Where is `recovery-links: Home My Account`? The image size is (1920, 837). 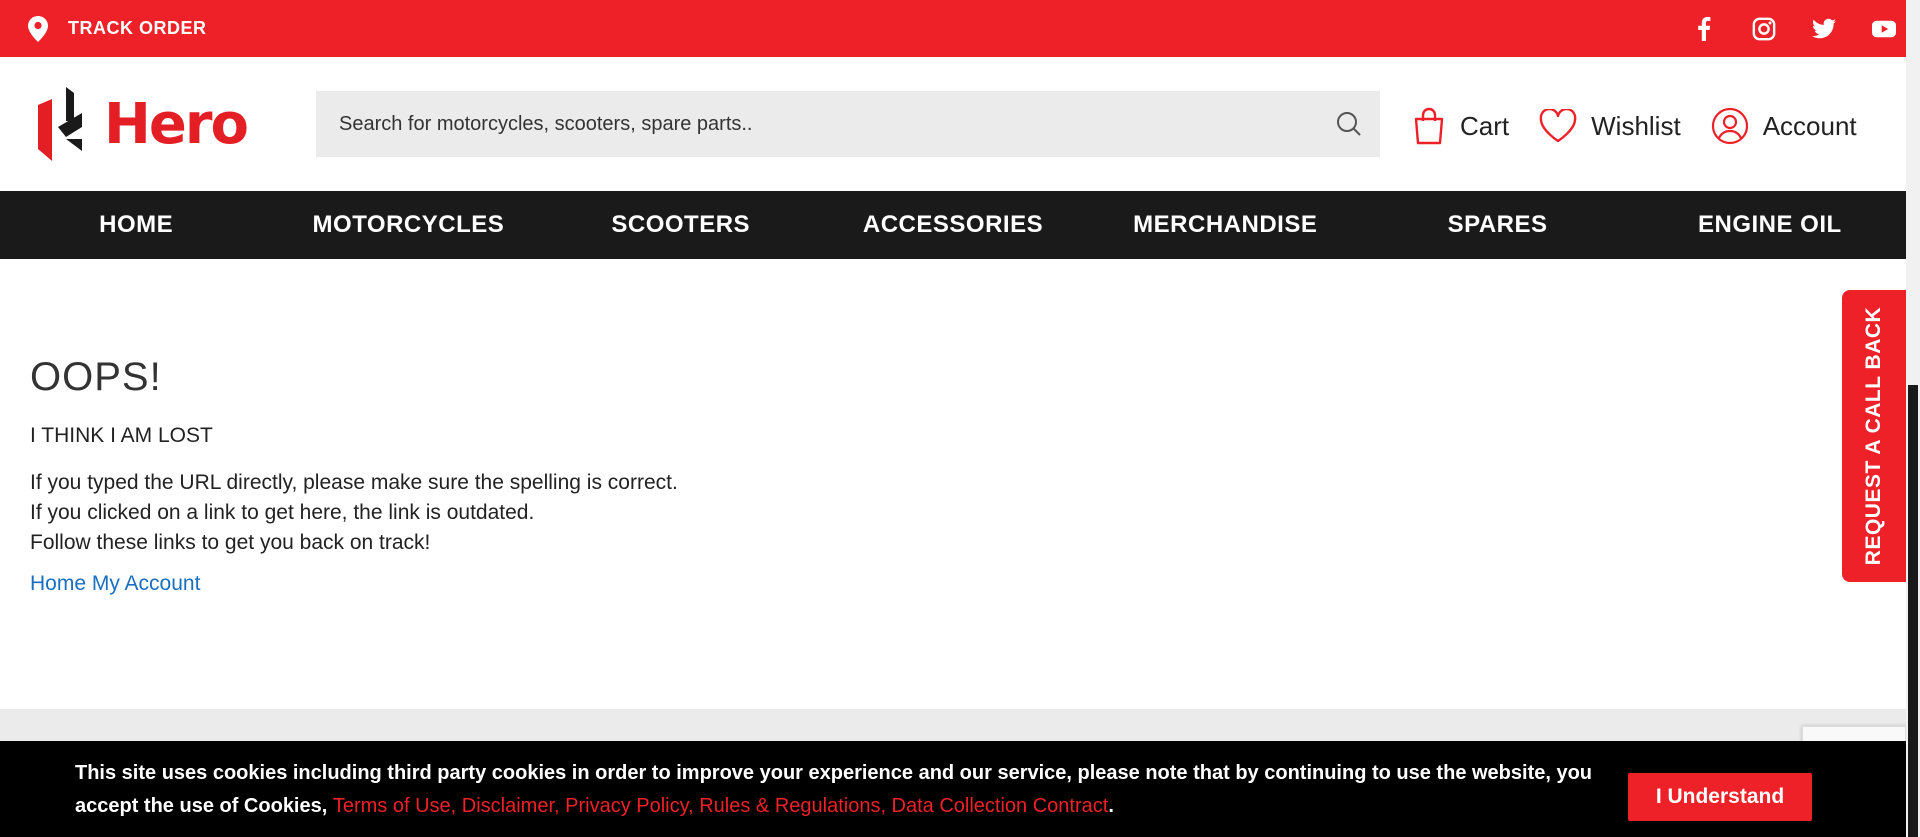 recovery-links: Home My Account is located at coordinates (354, 584).